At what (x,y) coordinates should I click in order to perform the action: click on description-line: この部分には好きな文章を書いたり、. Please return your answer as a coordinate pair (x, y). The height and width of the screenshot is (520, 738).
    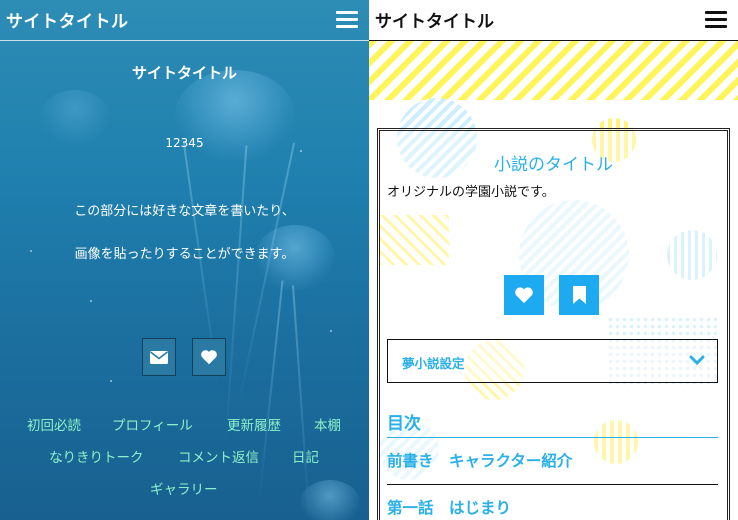
    Looking at the image, I should click on (184, 211).